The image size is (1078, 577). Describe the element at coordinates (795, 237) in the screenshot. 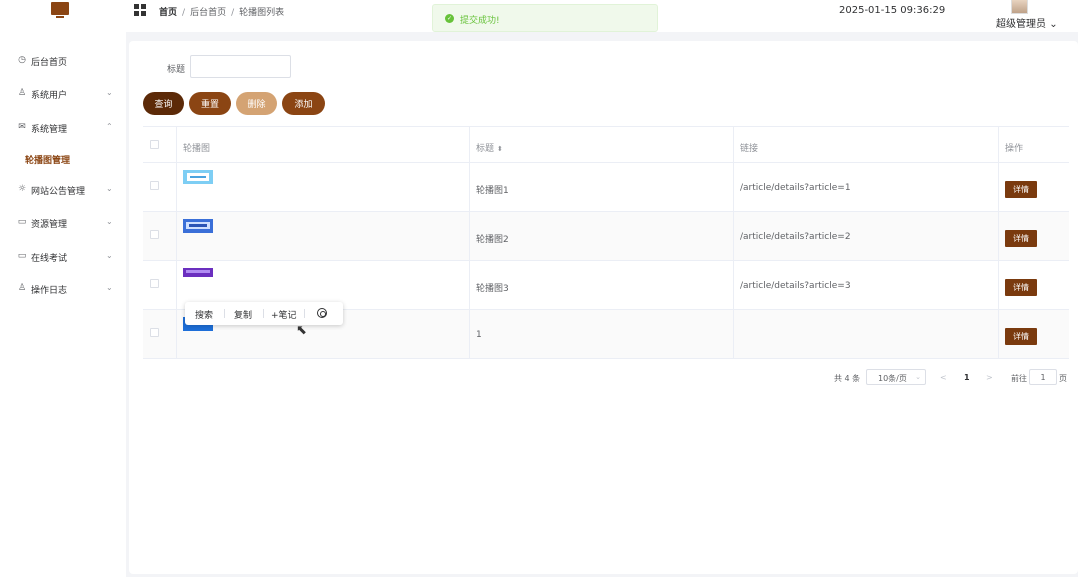

I see `row-link: /article/details?article=2` at that location.